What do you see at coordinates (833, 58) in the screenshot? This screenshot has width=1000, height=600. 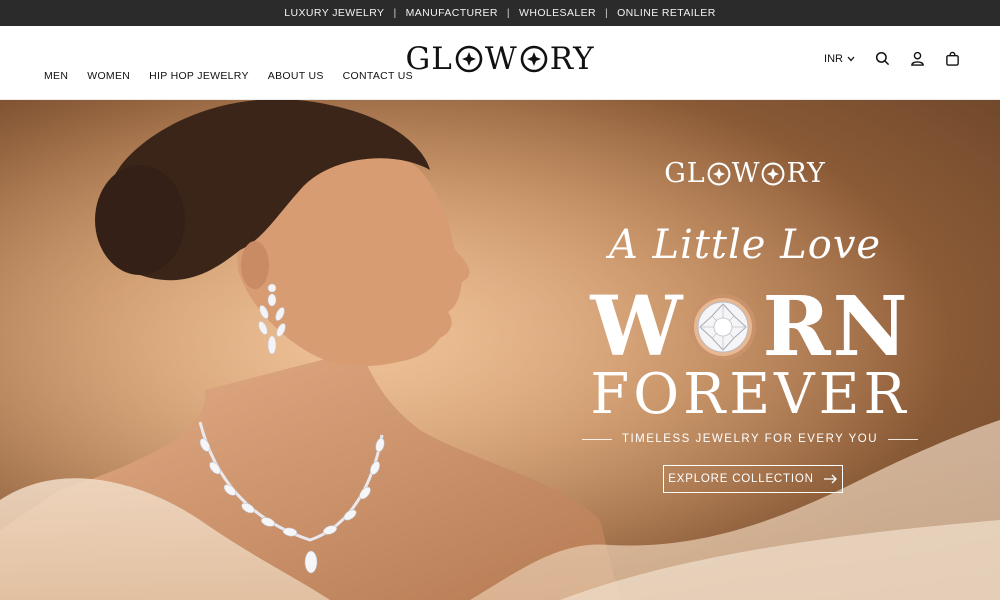 I see `currency-label: INR` at bounding box center [833, 58].